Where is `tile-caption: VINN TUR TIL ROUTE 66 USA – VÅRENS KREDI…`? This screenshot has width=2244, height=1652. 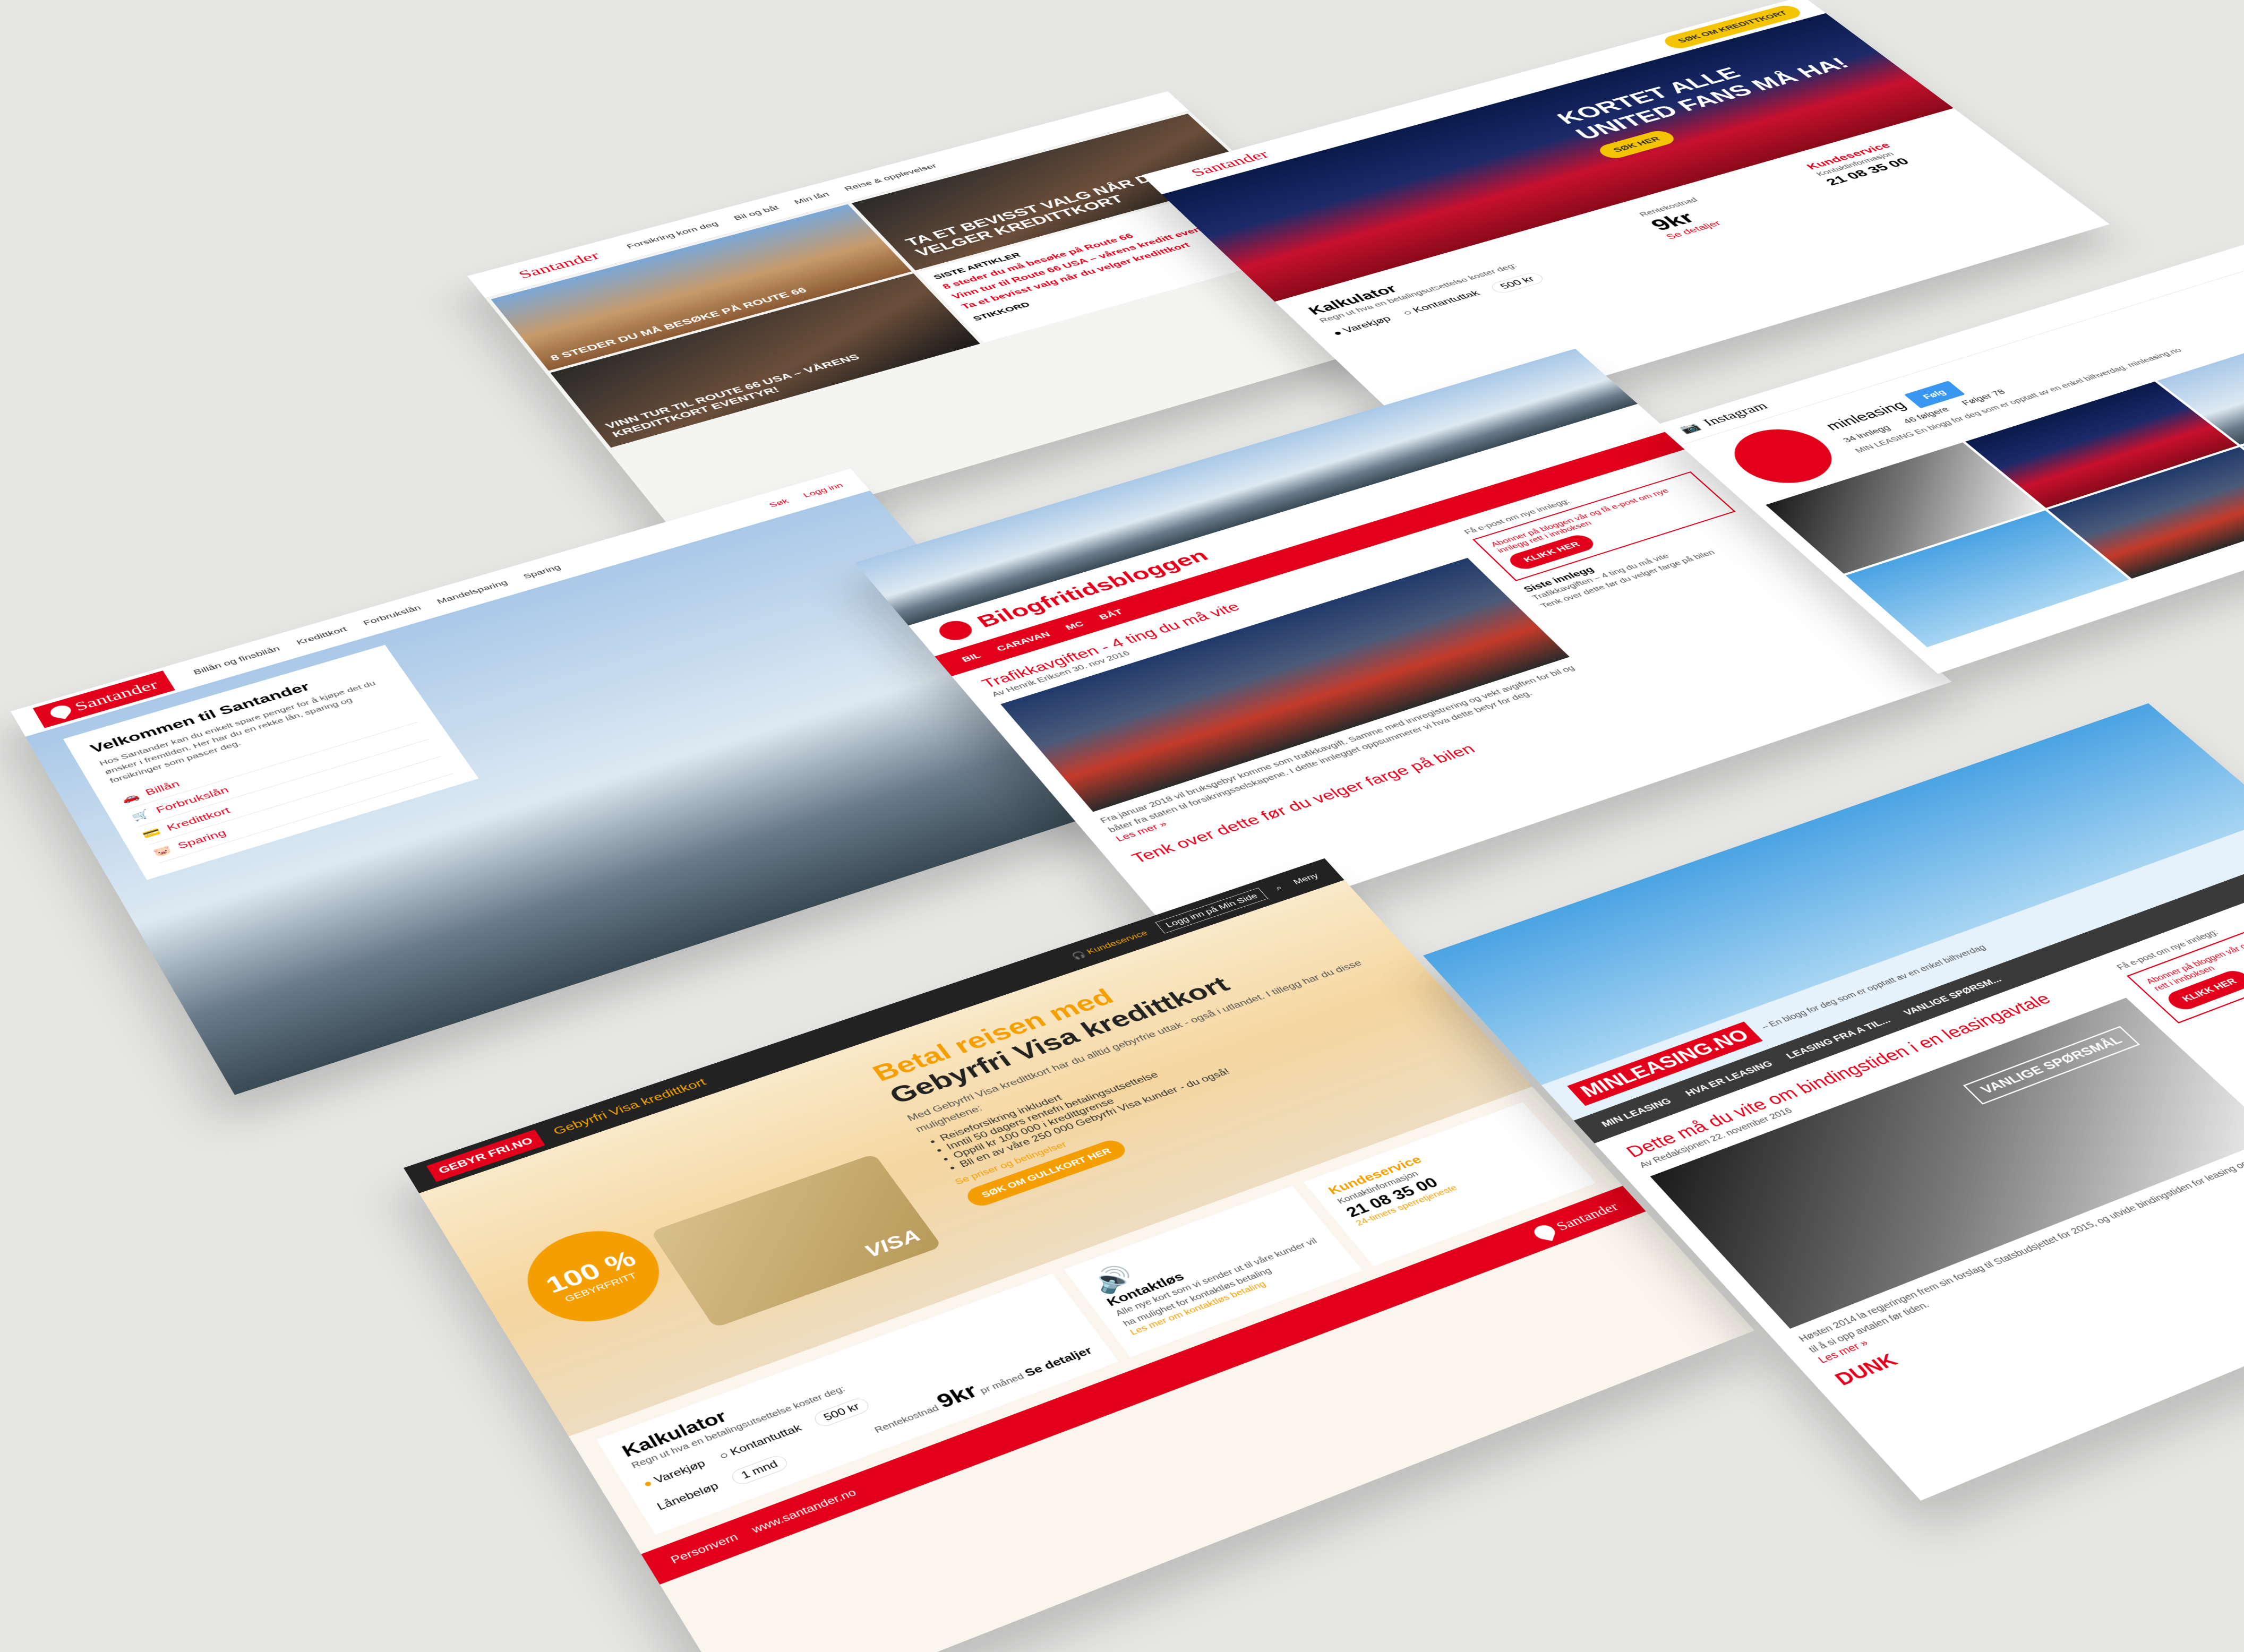
tile-caption: VINN TUR TIL ROUTE 66 USA – VÅRENS KREDI… is located at coordinates (732, 396).